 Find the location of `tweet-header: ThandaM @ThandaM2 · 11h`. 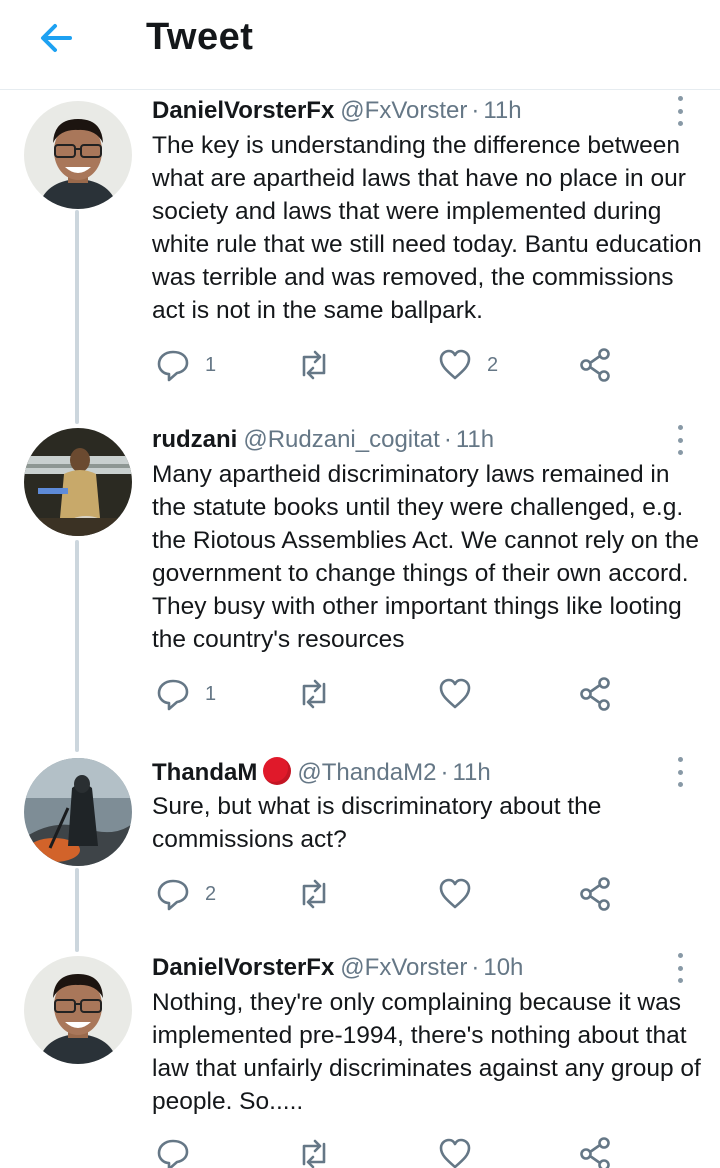

tweet-header: ThandaM @ThandaM2 · 11h is located at coordinates (321, 772).